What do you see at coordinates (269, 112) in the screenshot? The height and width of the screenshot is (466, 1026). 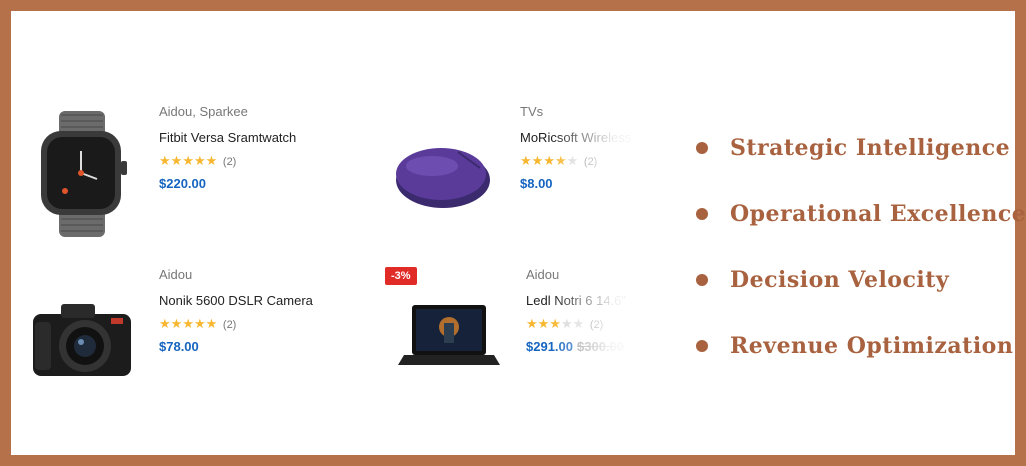 I see `product-brand: Aidou, Sparkee` at bounding box center [269, 112].